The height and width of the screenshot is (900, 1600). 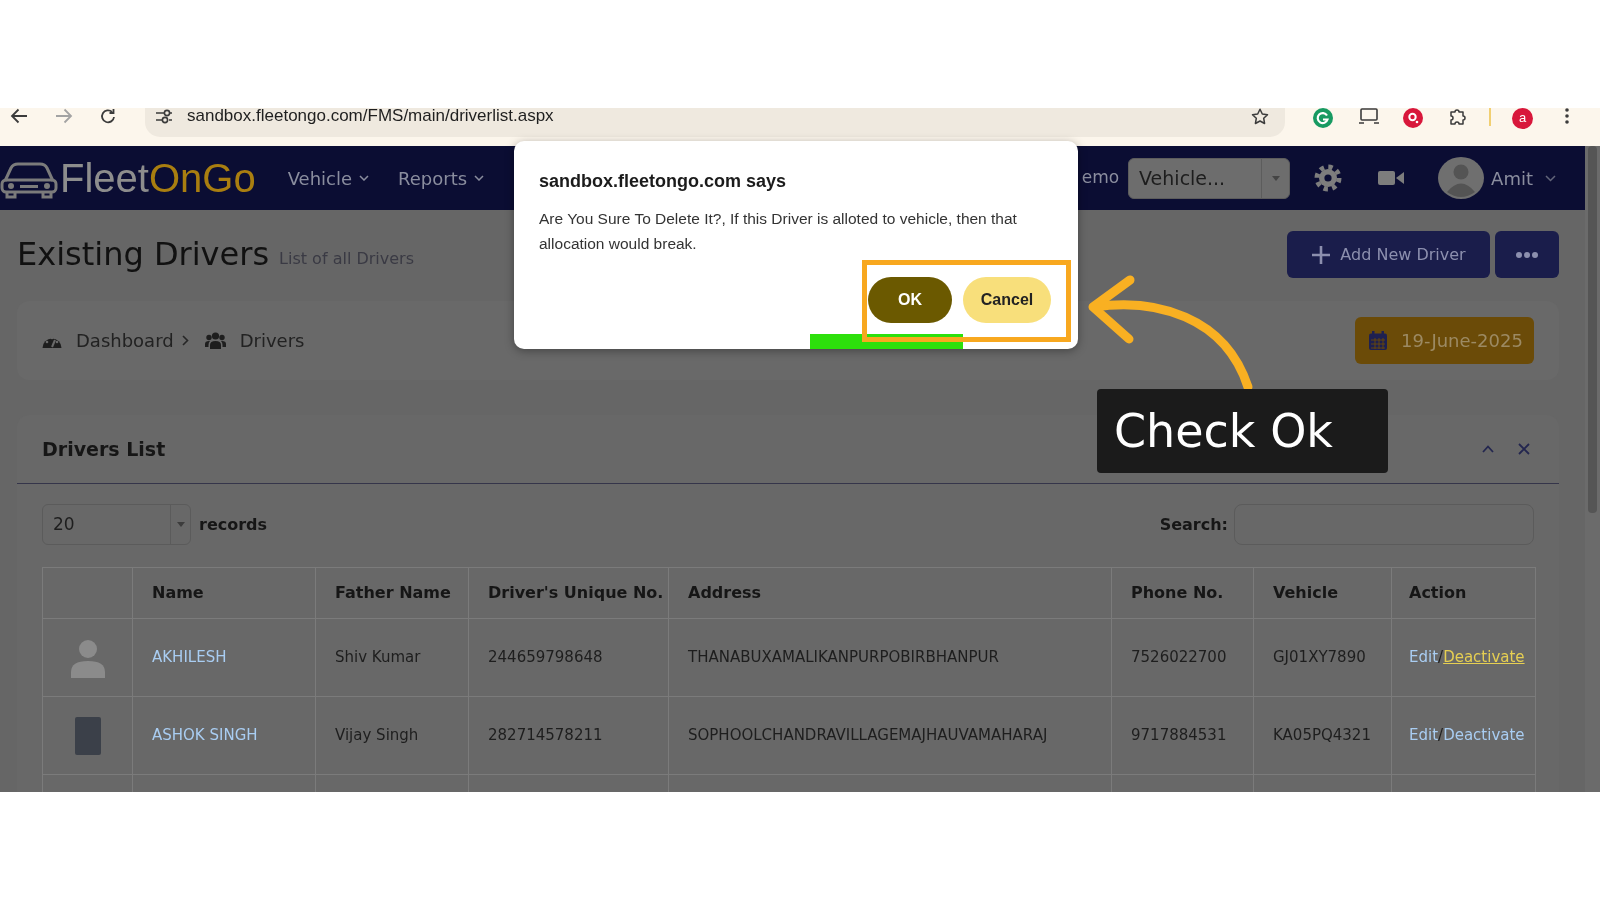 What do you see at coordinates (1488, 449) in the screenshot?
I see `collapse-icon` at bounding box center [1488, 449].